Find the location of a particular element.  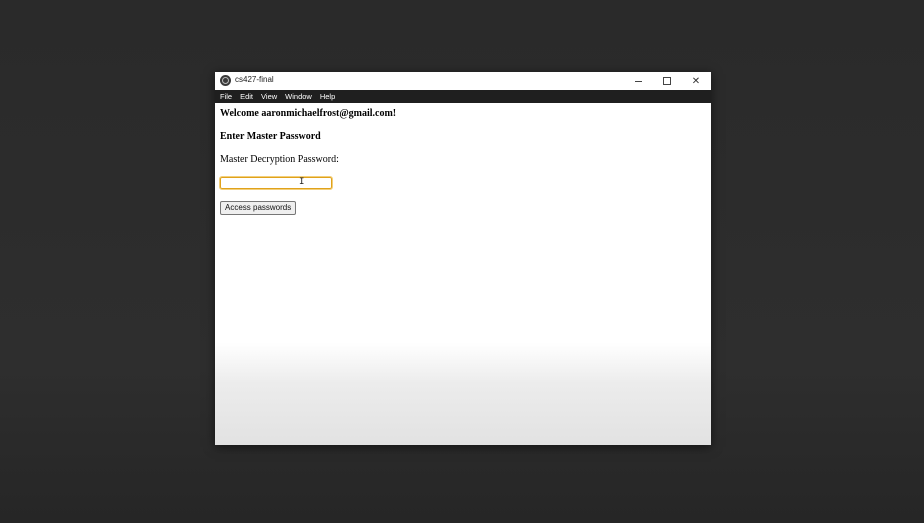

menu-edit: Edit is located at coordinates (246, 96).